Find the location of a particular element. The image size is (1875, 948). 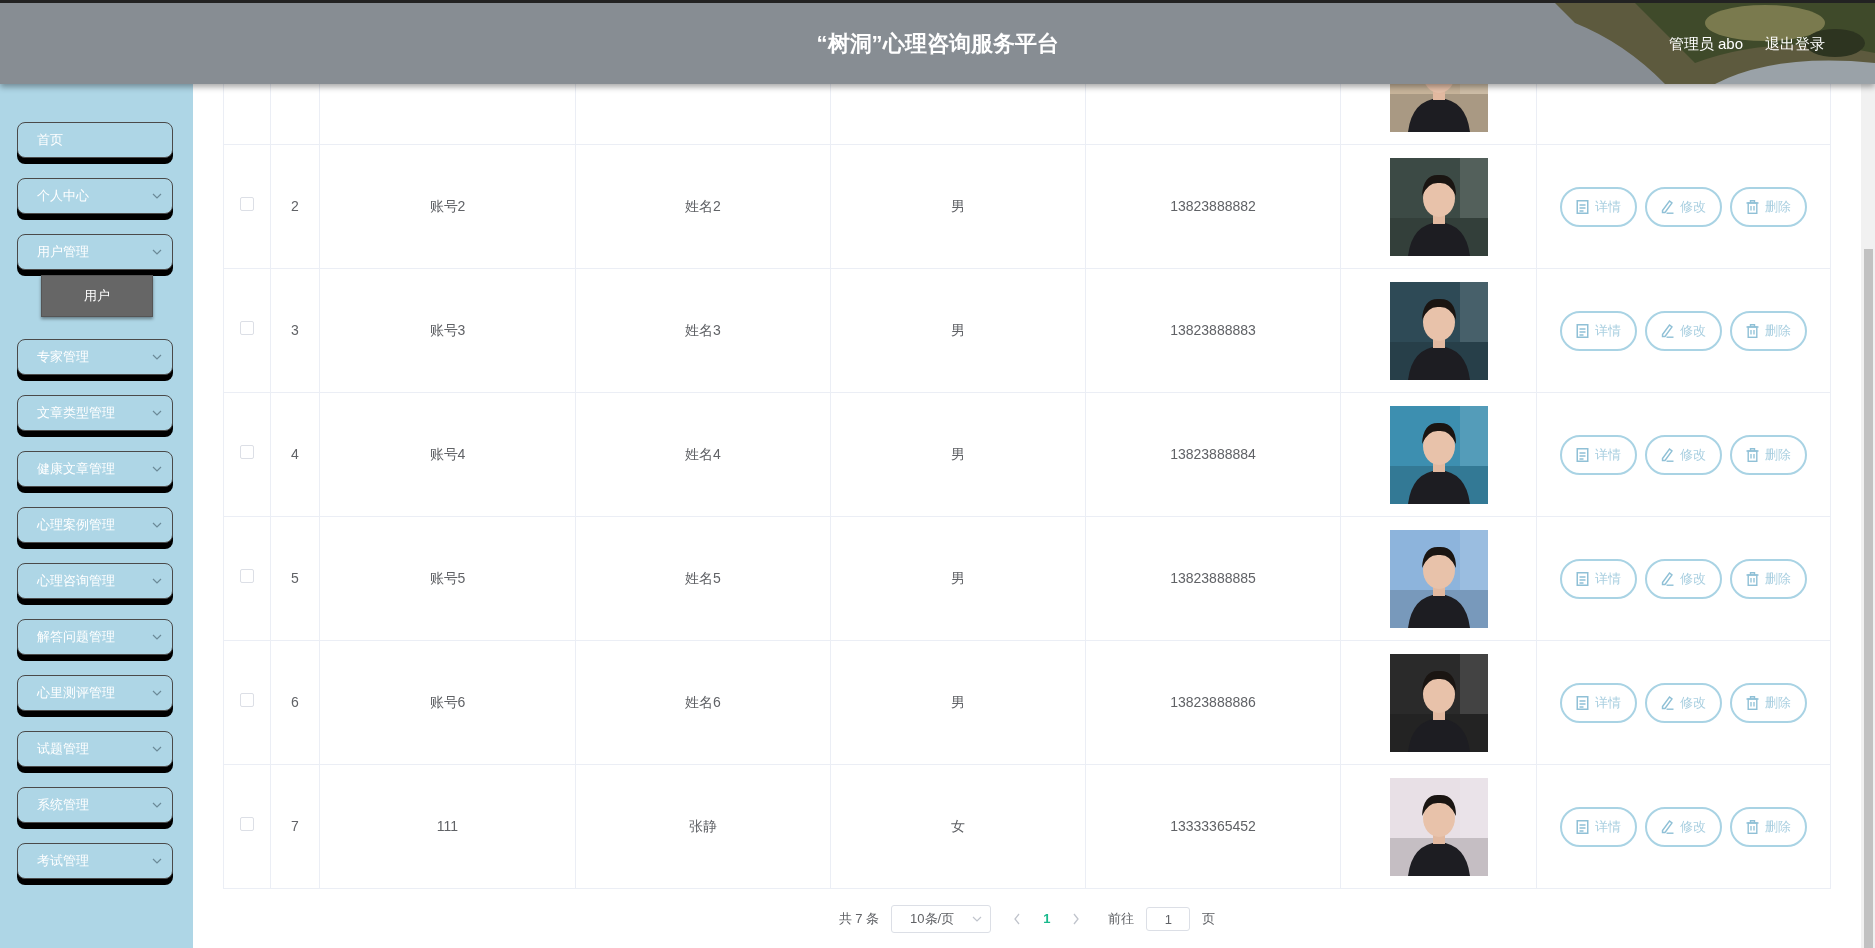

previous-page-icon is located at coordinates (1017, 919).